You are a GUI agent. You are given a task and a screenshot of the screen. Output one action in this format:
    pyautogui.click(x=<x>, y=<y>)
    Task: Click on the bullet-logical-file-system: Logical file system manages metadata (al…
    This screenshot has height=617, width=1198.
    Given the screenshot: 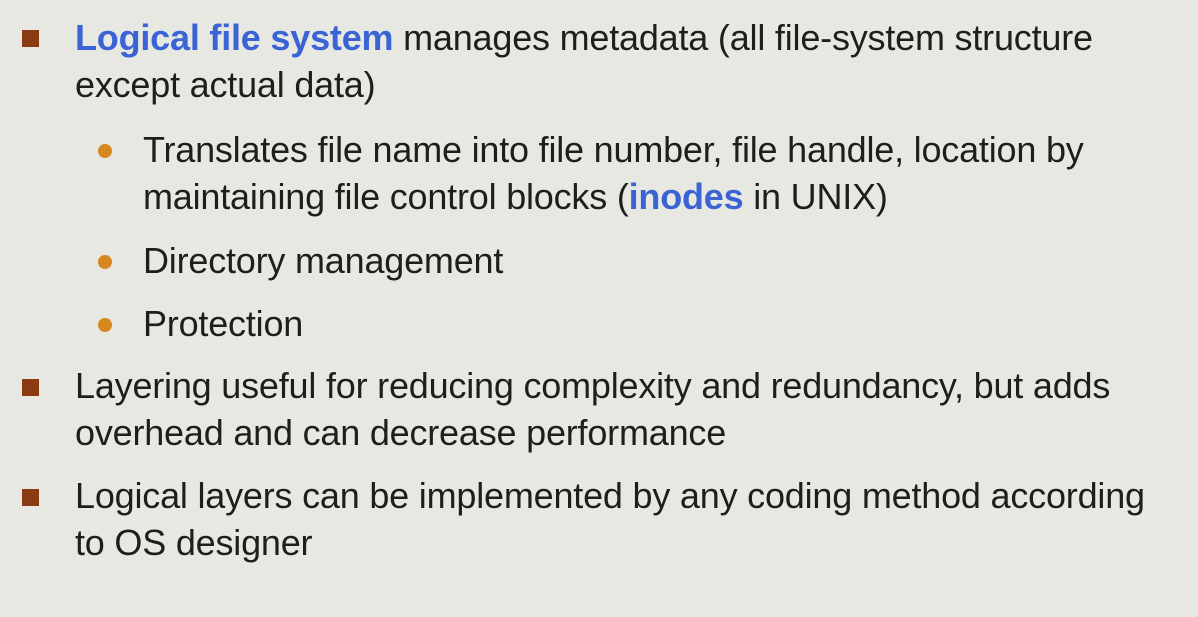 What is the action you would take?
    pyautogui.click(x=625, y=61)
    